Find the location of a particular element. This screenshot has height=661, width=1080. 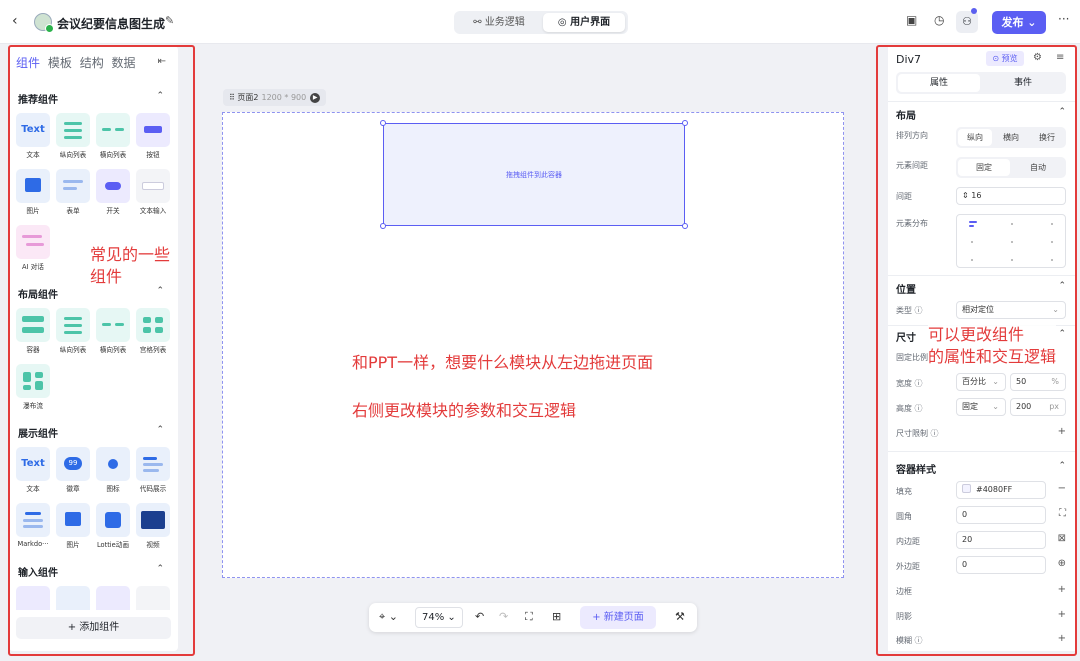

component-input-button is located at coordinates (33, 598).